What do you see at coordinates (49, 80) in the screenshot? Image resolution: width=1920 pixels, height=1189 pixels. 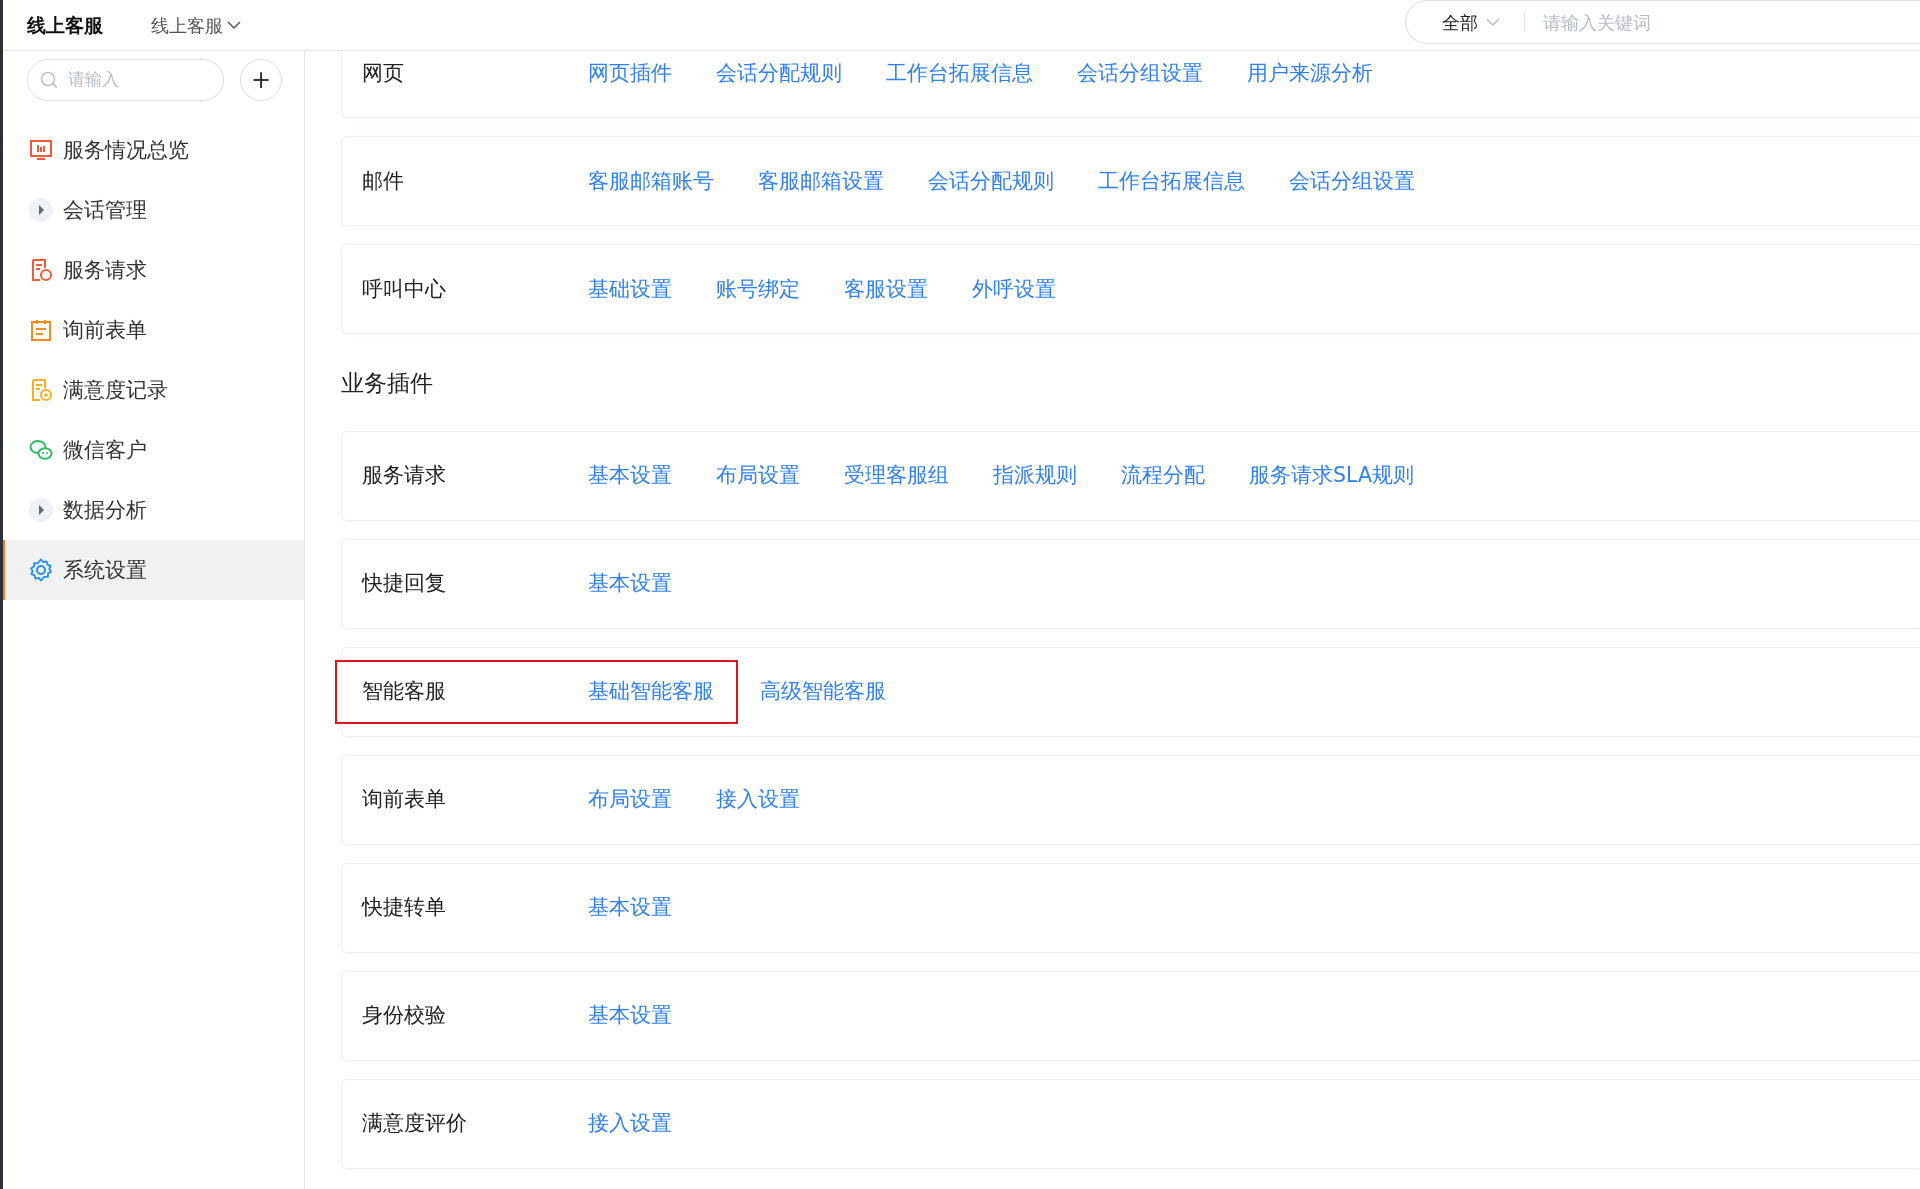 I see `search-icon` at bounding box center [49, 80].